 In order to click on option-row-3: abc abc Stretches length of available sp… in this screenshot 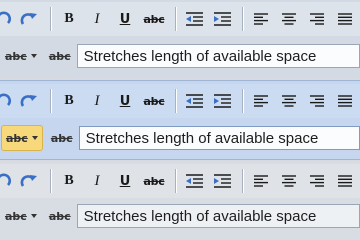, I will do `click(180, 216)`.